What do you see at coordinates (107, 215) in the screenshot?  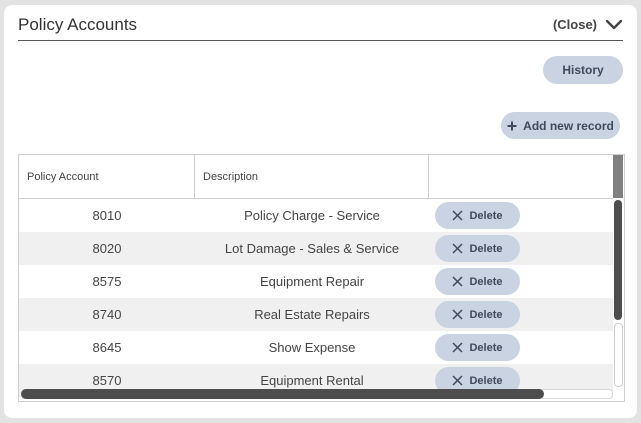 I see `policy-account-cell: 8010` at bounding box center [107, 215].